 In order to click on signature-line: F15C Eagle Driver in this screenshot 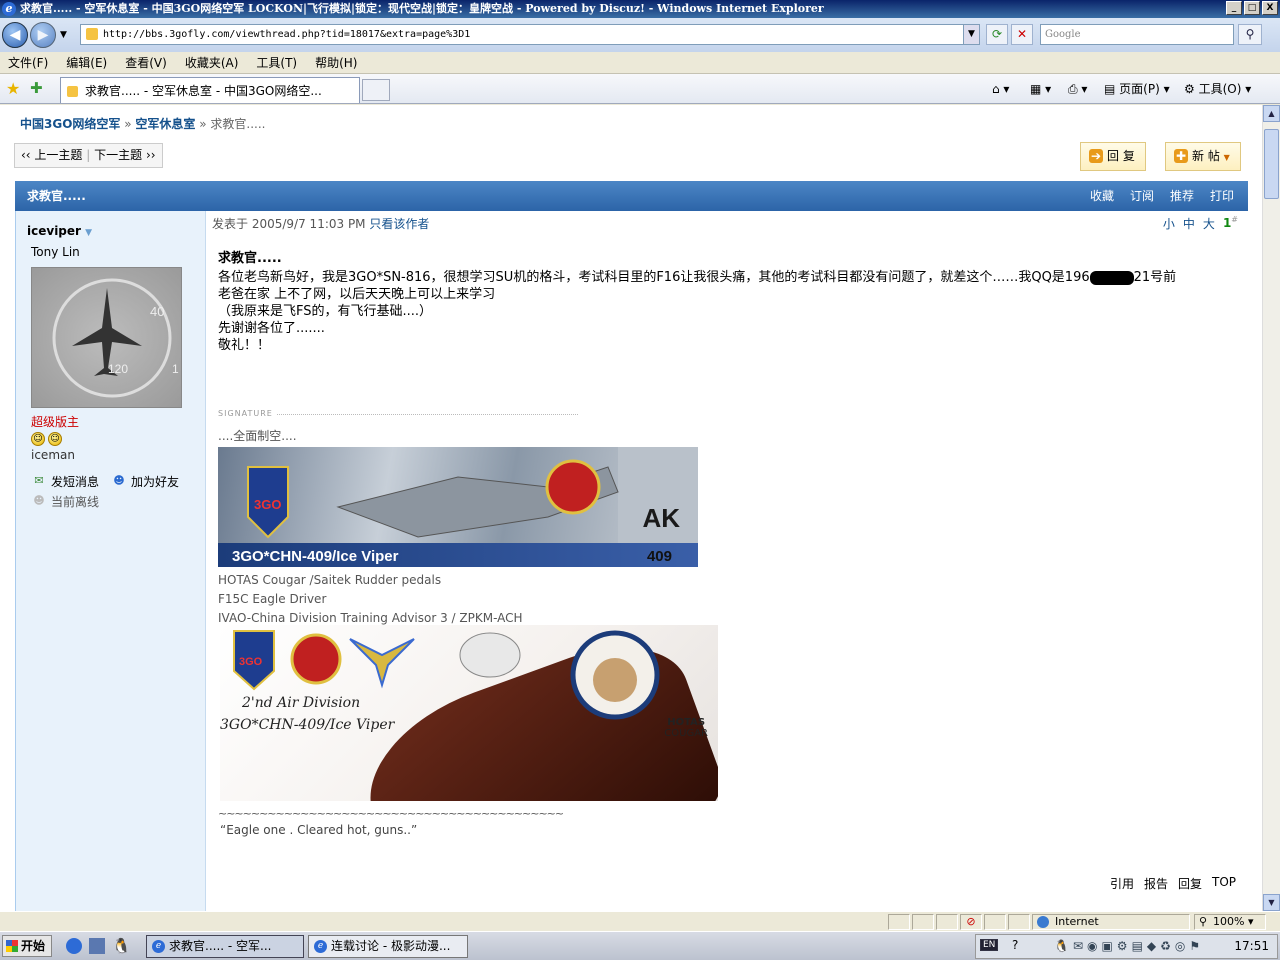, I will do `click(272, 599)`.